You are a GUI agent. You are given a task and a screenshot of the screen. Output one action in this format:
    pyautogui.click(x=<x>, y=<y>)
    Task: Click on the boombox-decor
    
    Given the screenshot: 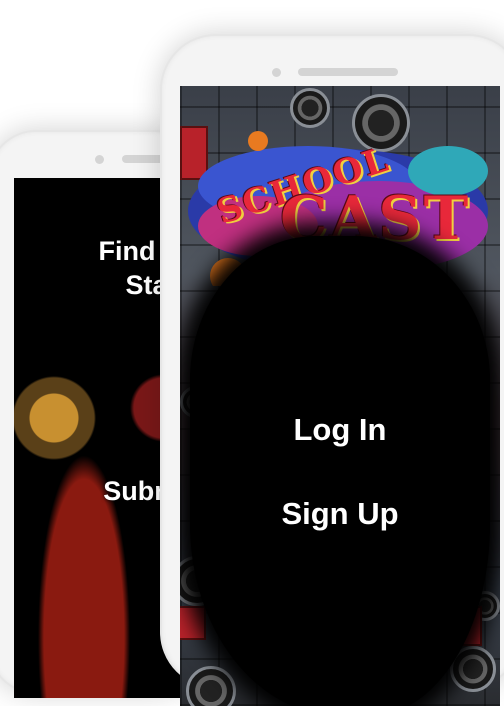 What is the action you would take?
    pyautogui.click(x=193, y=623)
    